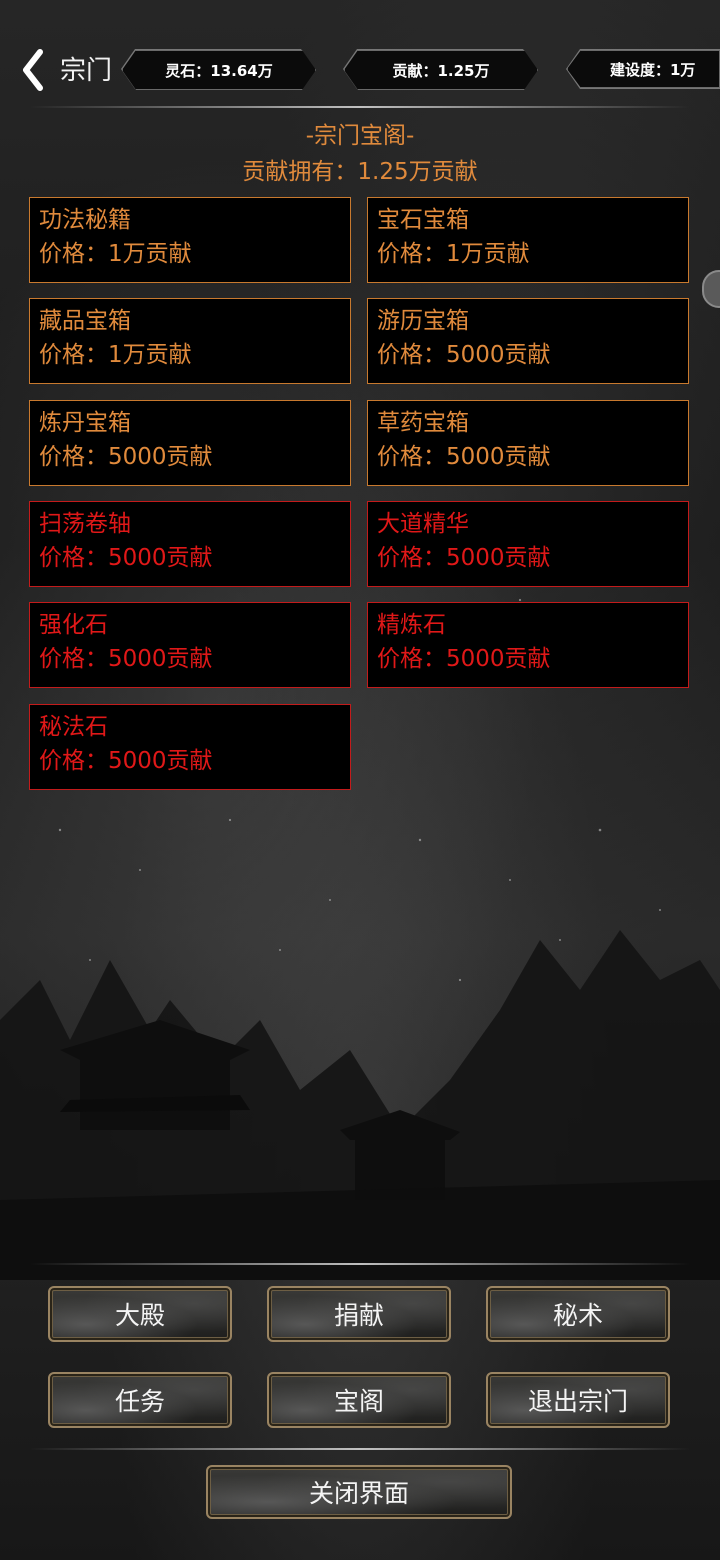 This screenshot has height=1560, width=720. What do you see at coordinates (359, 1400) in the screenshot?
I see `treasure-pavilion-button: 宝阁` at bounding box center [359, 1400].